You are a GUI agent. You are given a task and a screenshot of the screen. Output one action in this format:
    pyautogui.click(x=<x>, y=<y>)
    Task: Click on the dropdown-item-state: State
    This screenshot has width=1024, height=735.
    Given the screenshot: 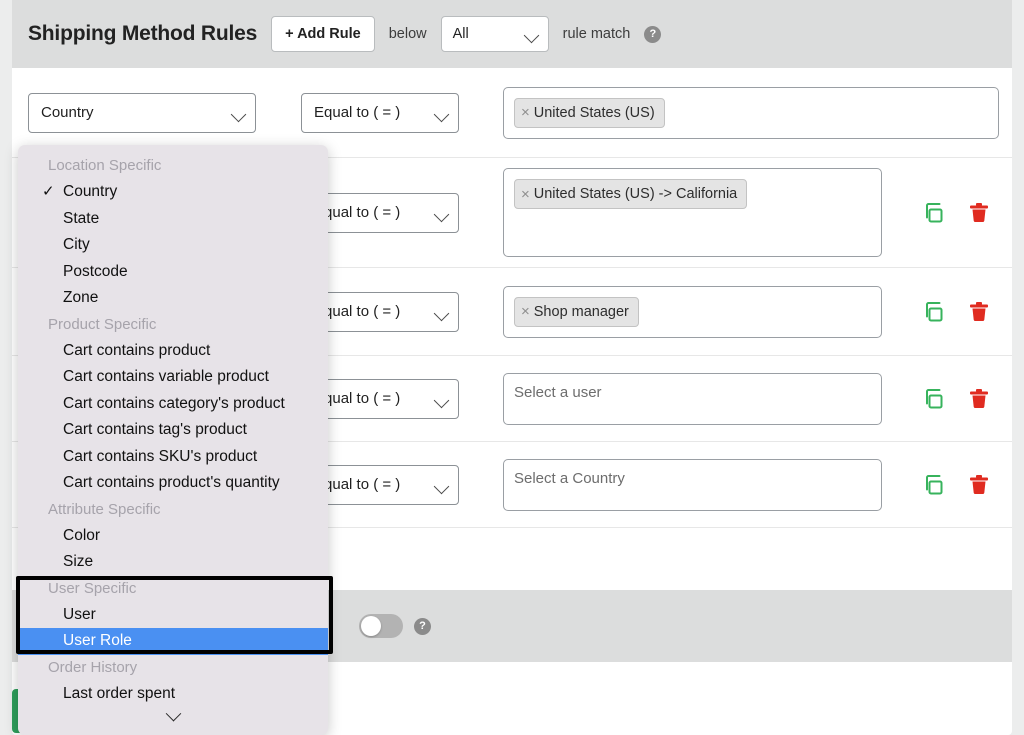 What is the action you would take?
    pyautogui.click(x=173, y=219)
    